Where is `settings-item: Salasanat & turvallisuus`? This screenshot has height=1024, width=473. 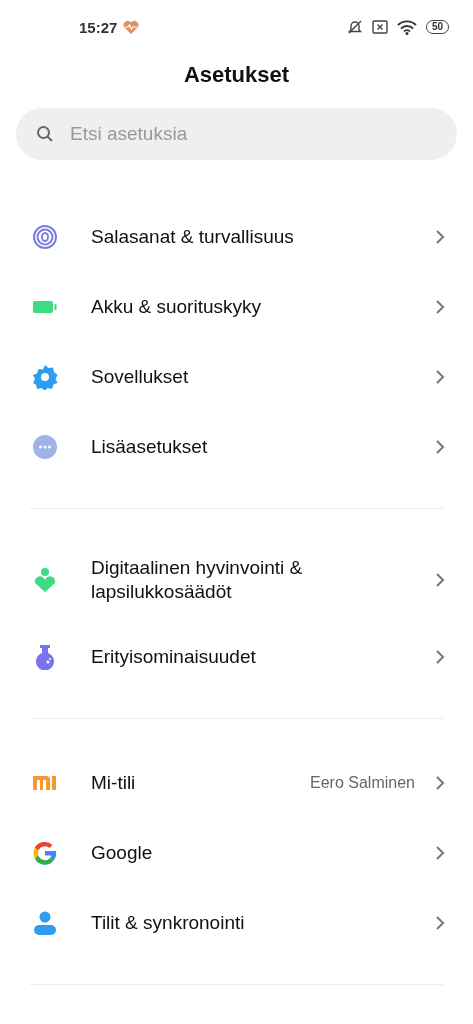 settings-item: Salasanat & turvallisuus is located at coordinates (236, 237).